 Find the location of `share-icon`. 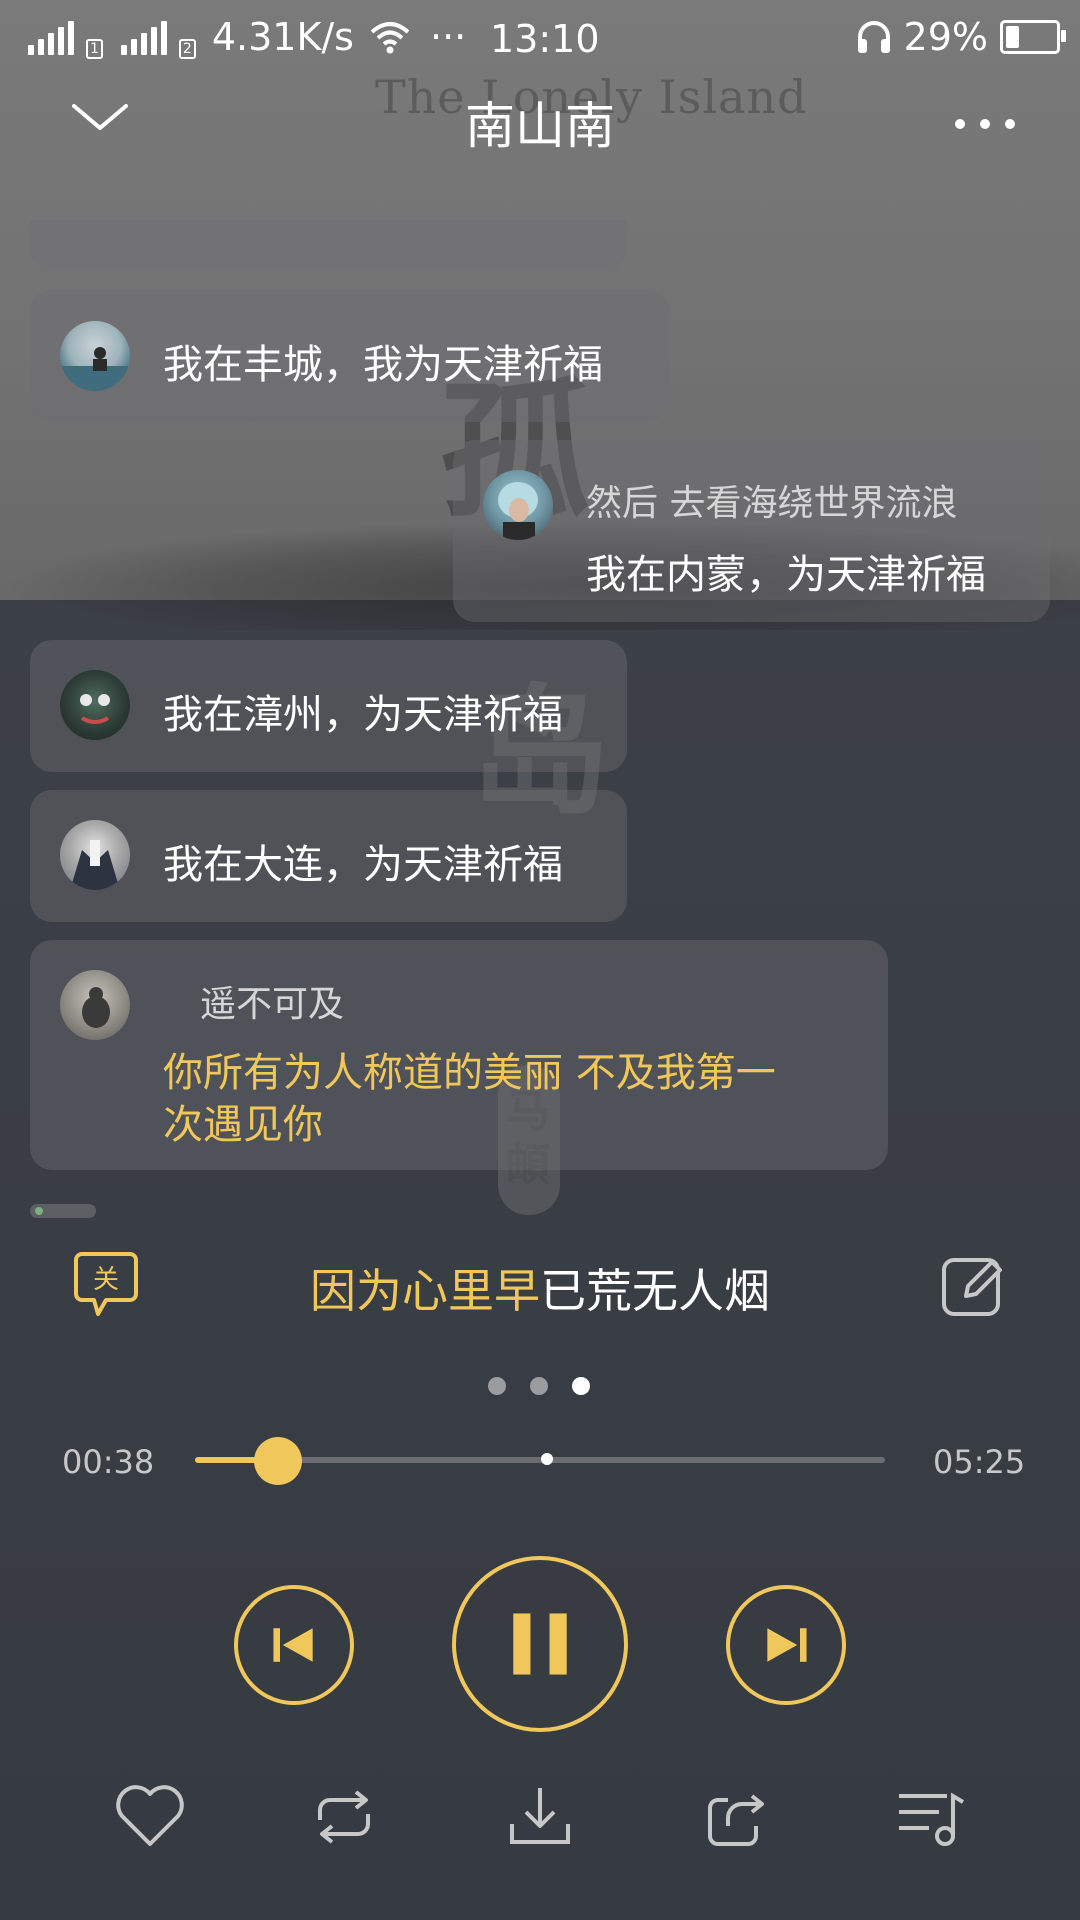

share-icon is located at coordinates (736, 1816).